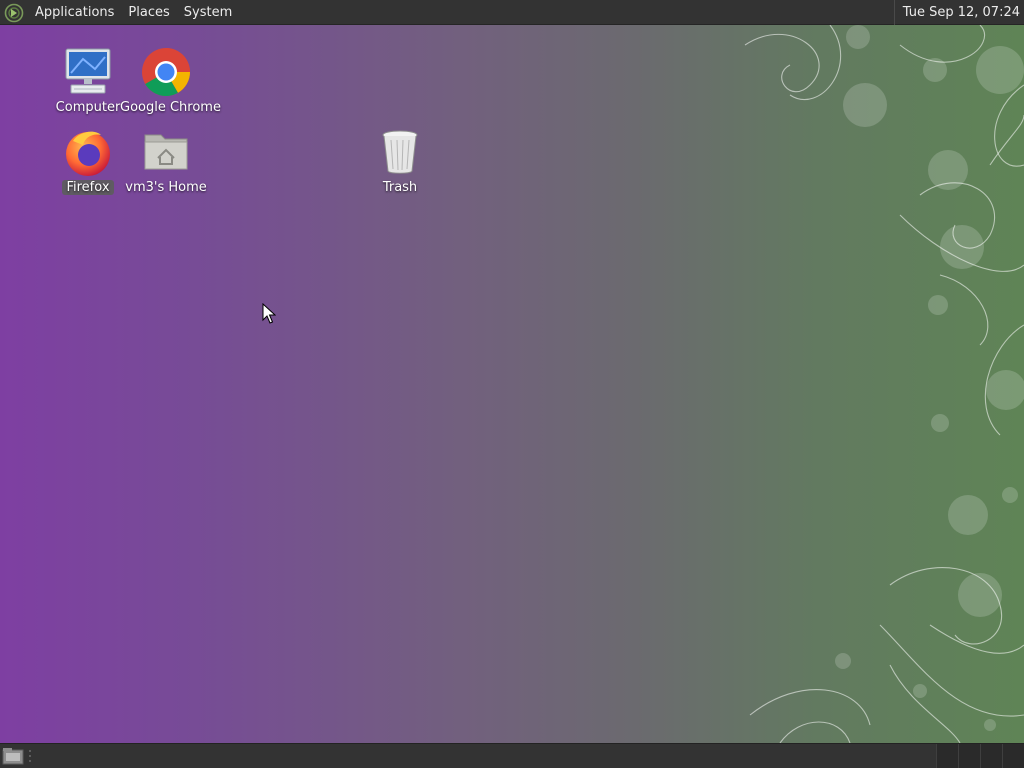 This screenshot has height=768, width=1024. I want to click on desktop-icon-google-chrome: Google Chrome, so click(168, 80).